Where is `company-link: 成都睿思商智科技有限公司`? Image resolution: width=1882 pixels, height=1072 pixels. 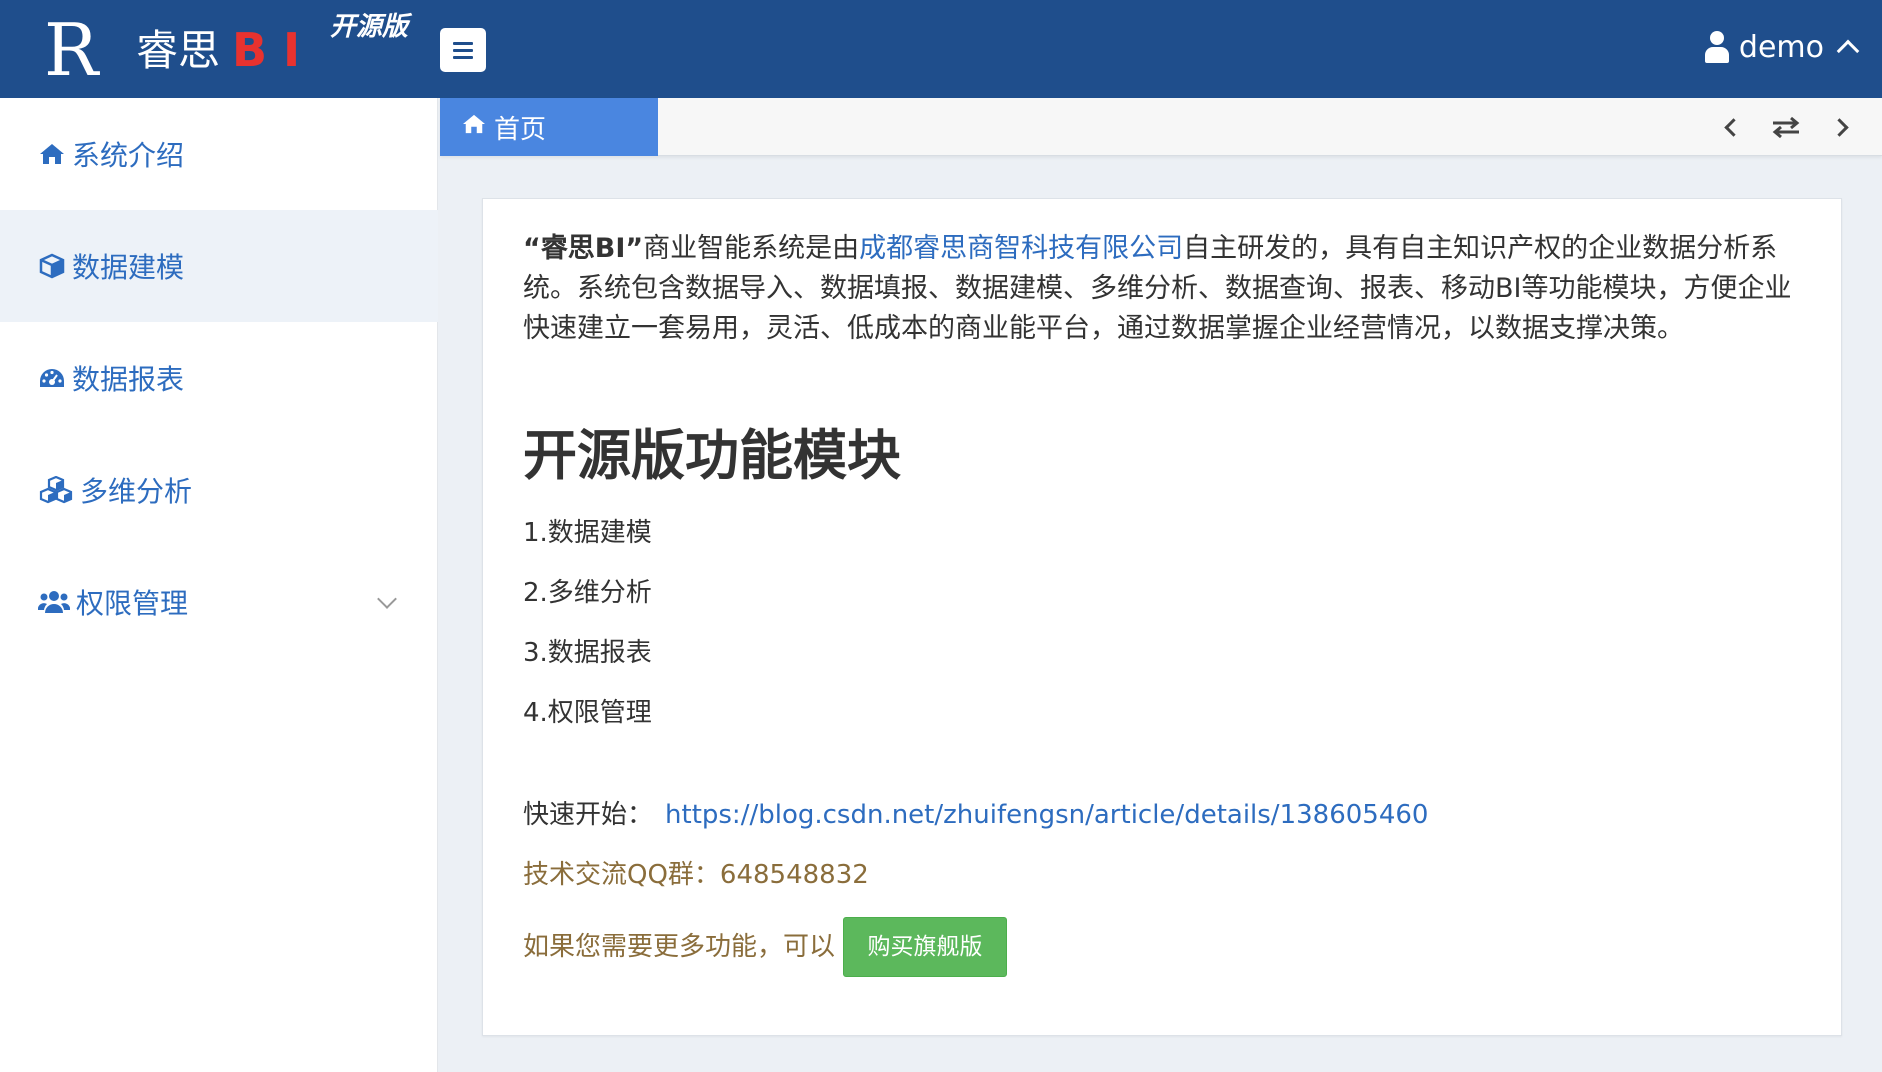
company-link: 成都睿思商智科技有限公司 is located at coordinates (1021, 248).